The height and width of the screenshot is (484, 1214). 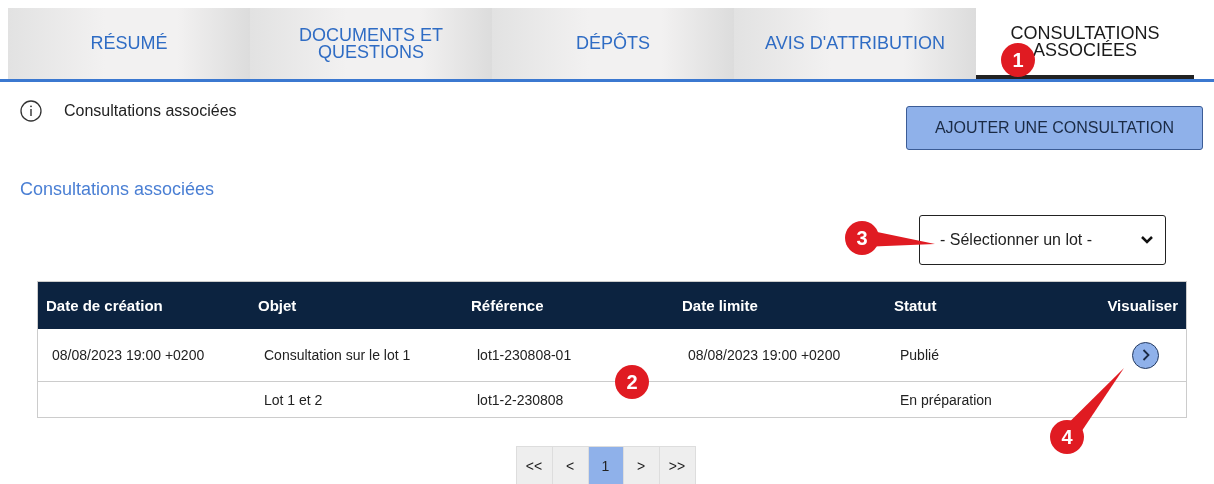 What do you see at coordinates (981, 305) in the screenshot?
I see `column-header: Statut` at bounding box center [981, 305].